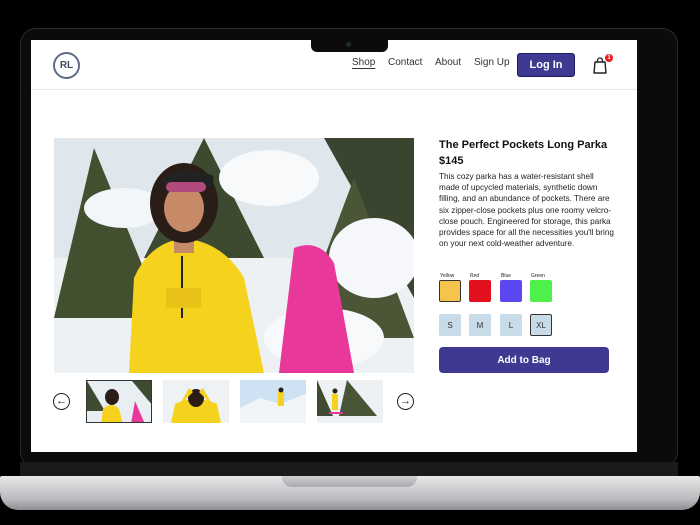  Describe the element at coordinates (349, 469) in the screenshot. I see `laptop-hinge` at that location.